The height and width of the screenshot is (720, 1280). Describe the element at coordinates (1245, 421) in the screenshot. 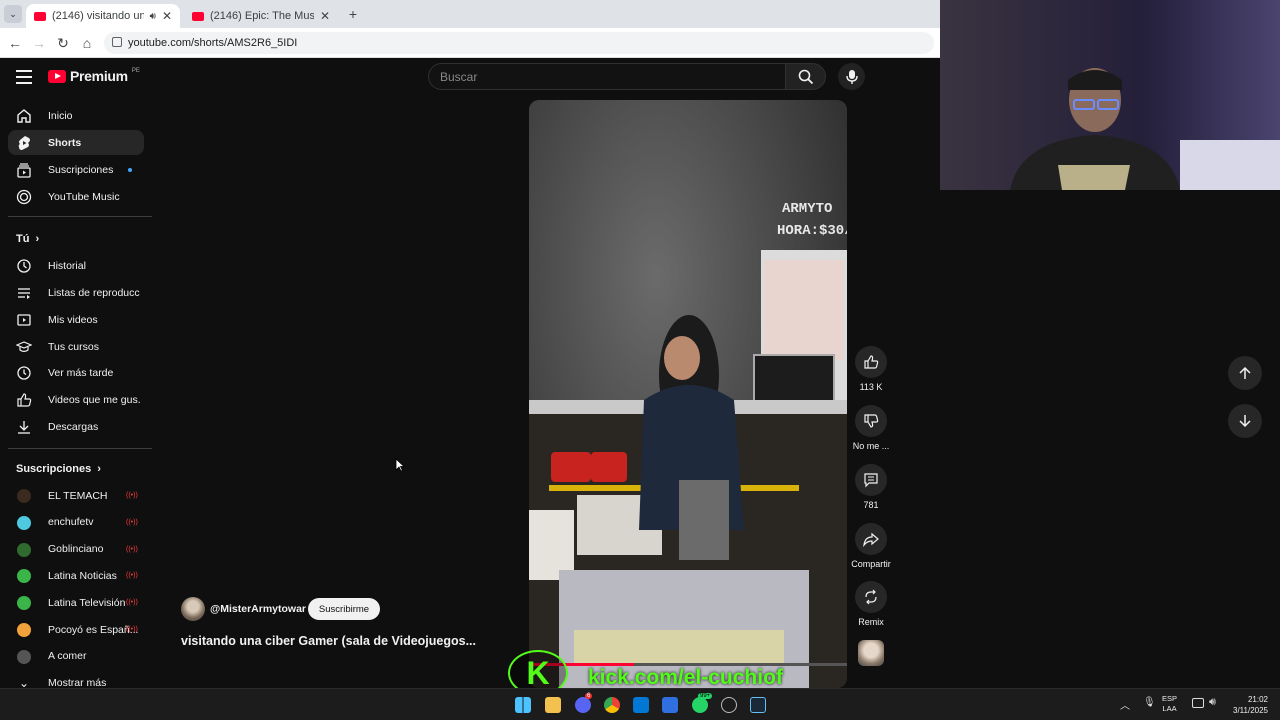

I see `next-short-button` at that location.